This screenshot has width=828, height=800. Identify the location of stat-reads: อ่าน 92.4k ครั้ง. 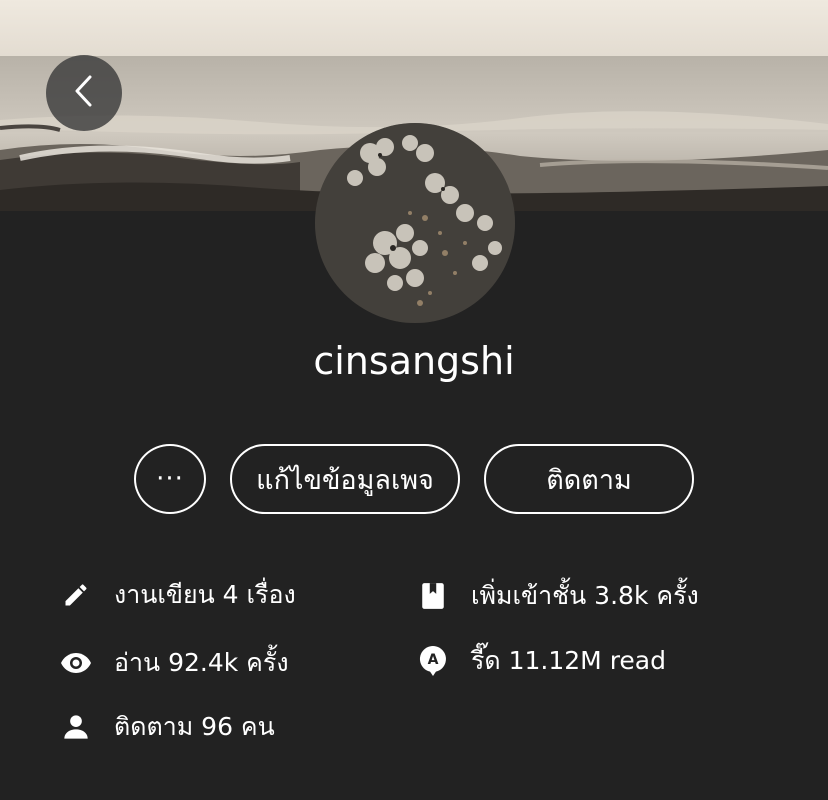
(174, 663).